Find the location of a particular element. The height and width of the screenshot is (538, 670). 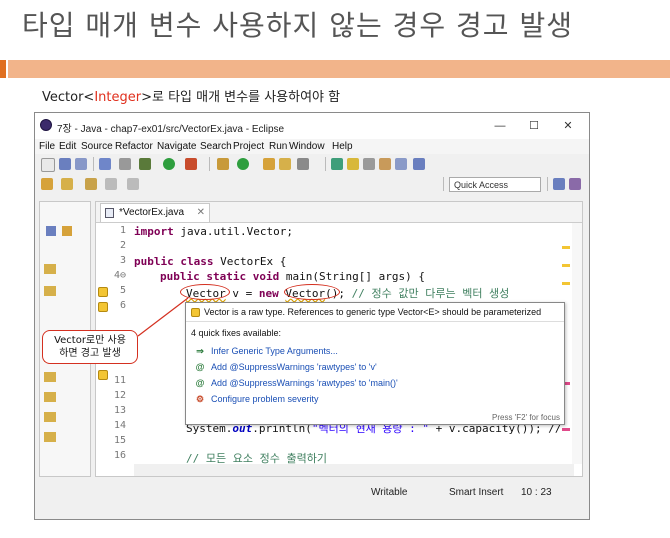

code-comment: // 정수 값만 다루는 벡터 생성 is located at coordinates (430, 293).